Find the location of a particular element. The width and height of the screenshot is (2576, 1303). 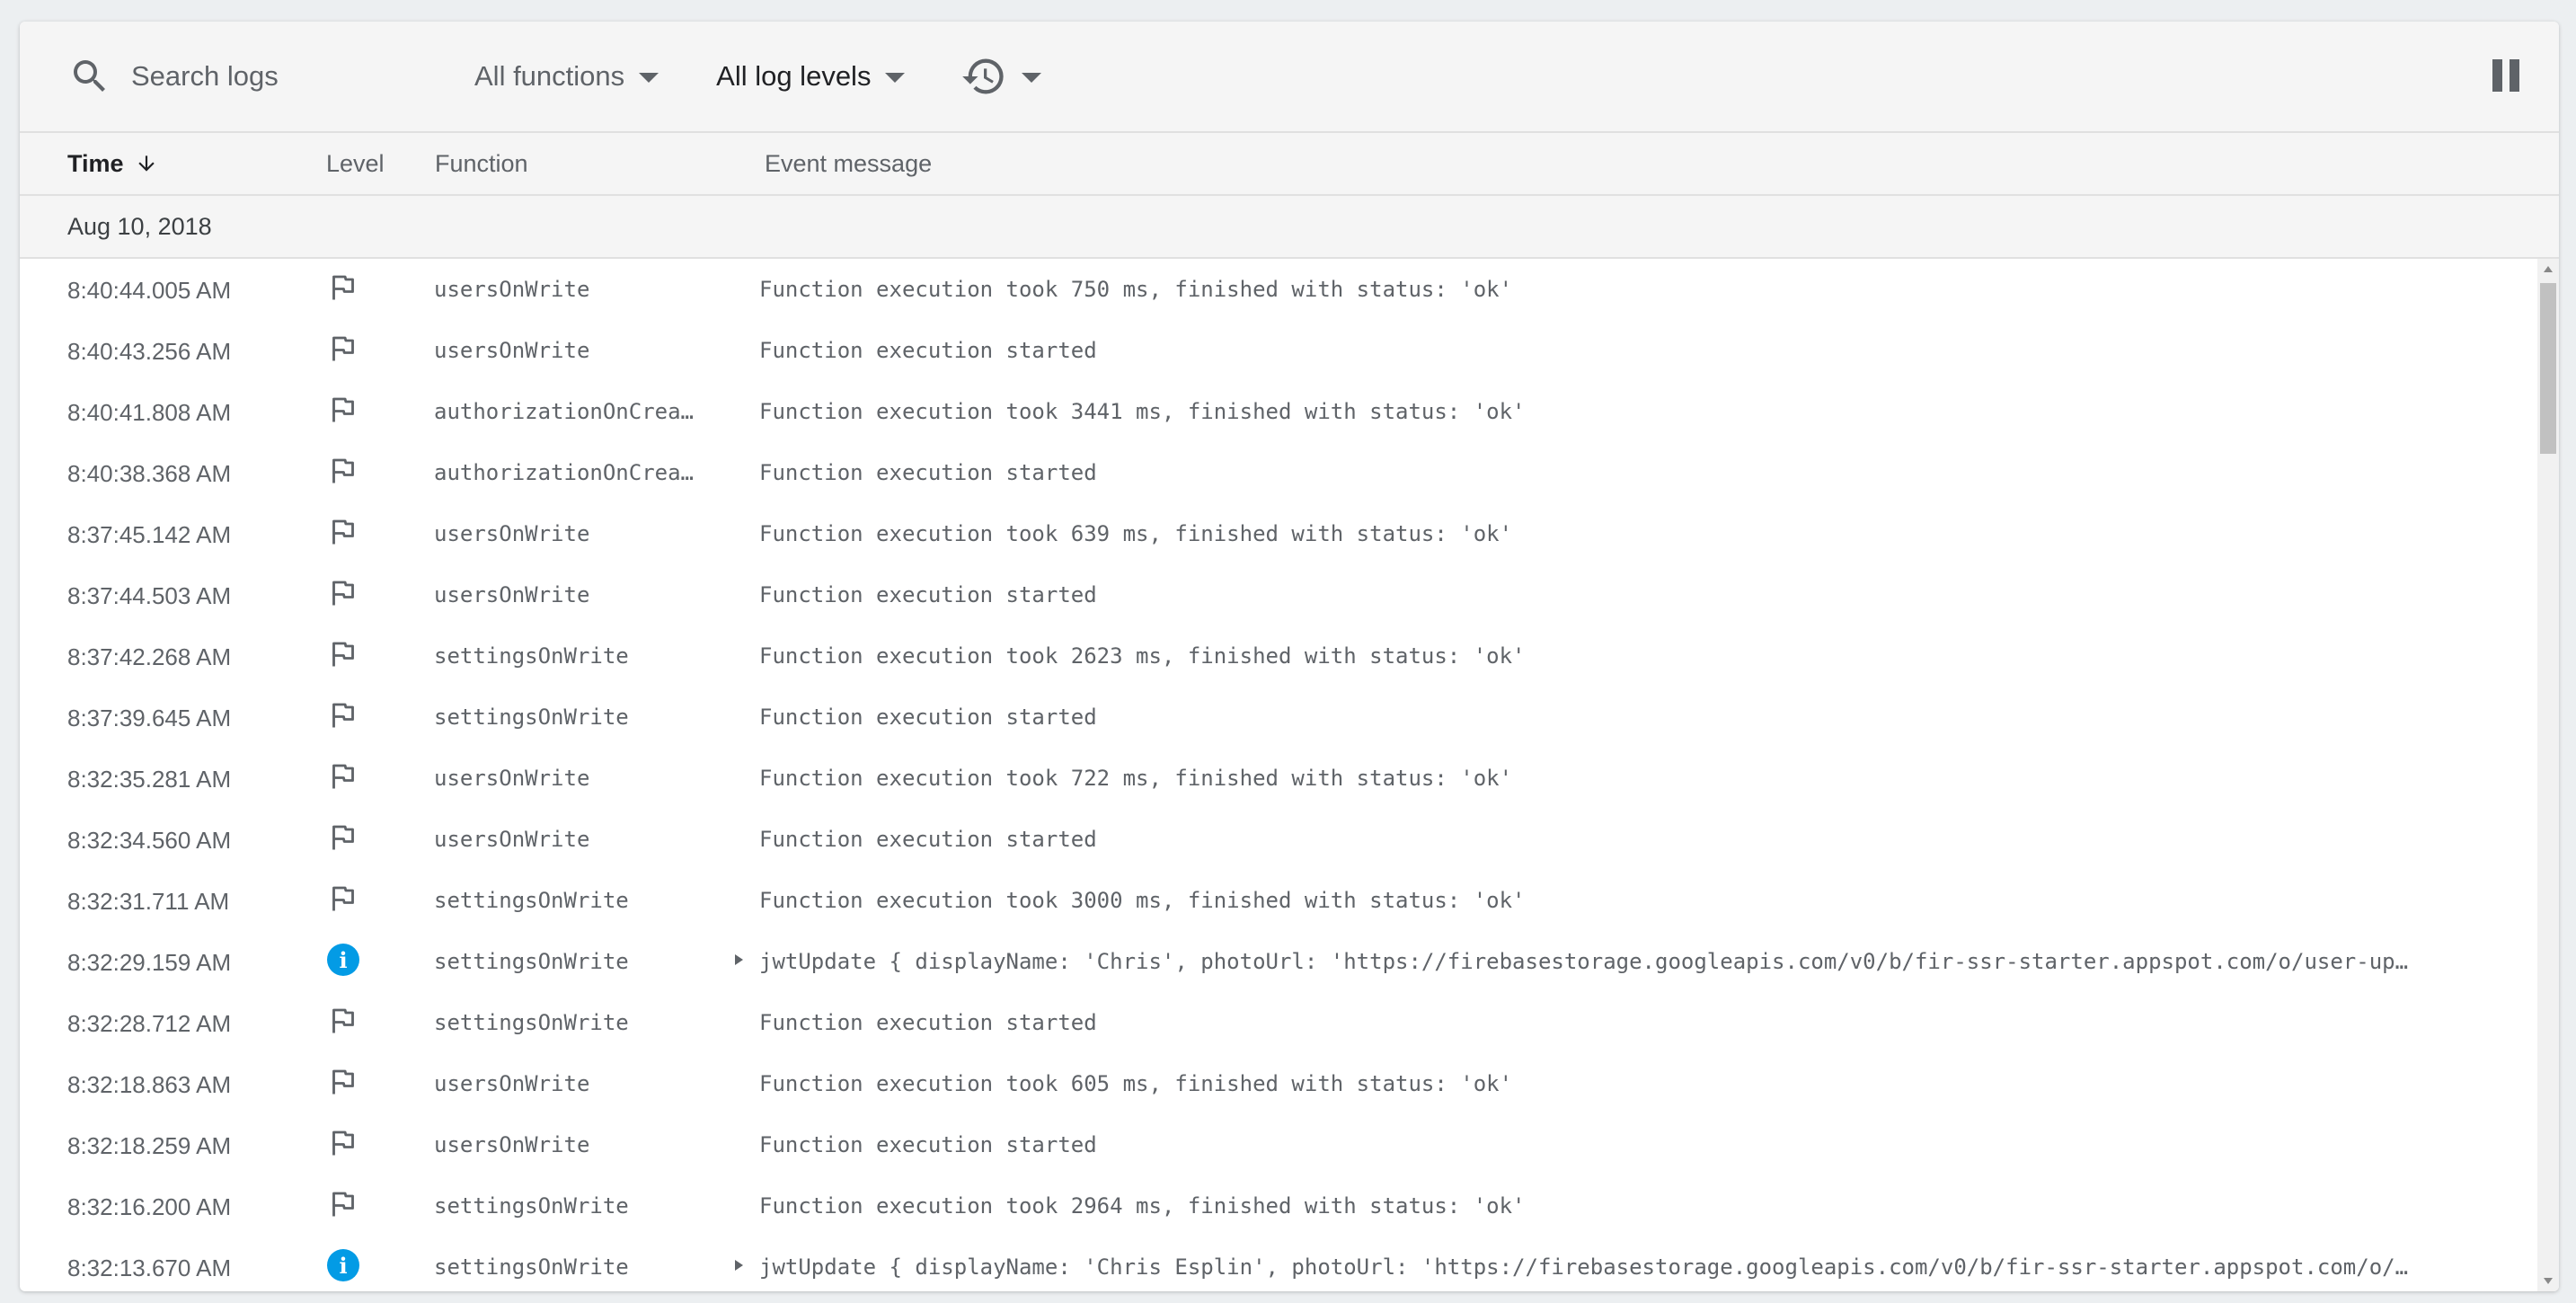

date-group-label: Aug 10, 2018 is located at coordinates (139, 226).